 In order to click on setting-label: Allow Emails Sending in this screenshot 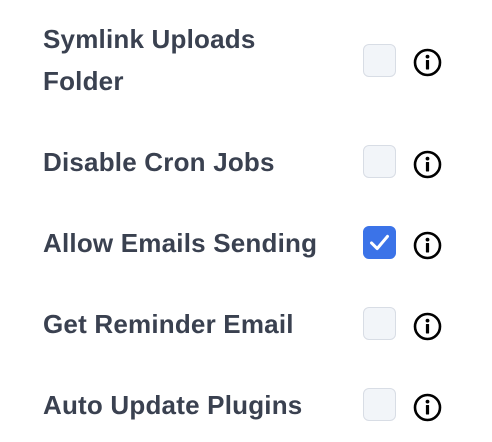, I will do `click(180, 243)`.